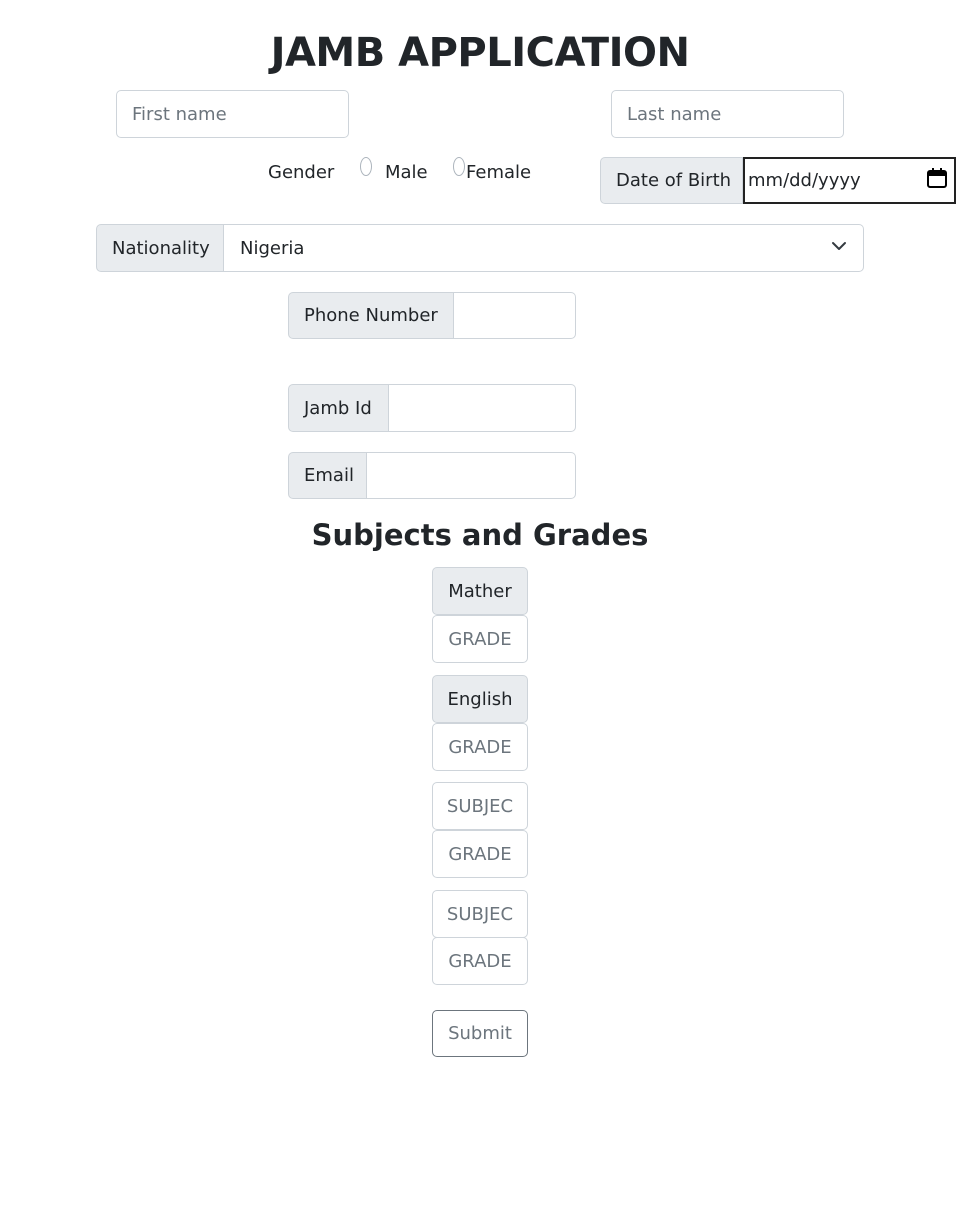  I want to click on email-group: Email, so click(432, 475).